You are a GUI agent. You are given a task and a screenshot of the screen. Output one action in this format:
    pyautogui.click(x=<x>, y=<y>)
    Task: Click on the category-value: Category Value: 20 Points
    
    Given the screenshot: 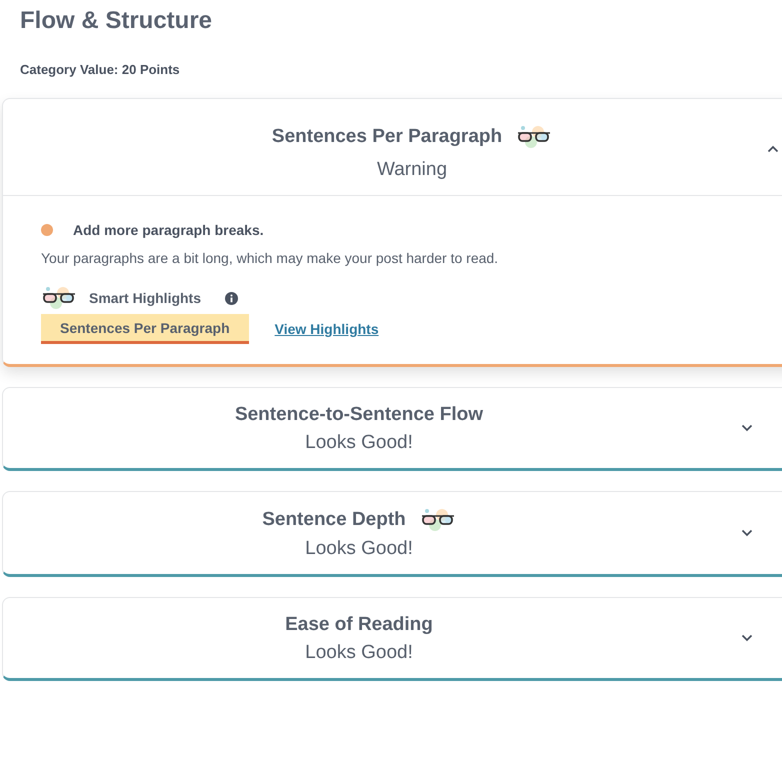 What is the action you would take?
    pyautogui.click(x=100, y=69)
    